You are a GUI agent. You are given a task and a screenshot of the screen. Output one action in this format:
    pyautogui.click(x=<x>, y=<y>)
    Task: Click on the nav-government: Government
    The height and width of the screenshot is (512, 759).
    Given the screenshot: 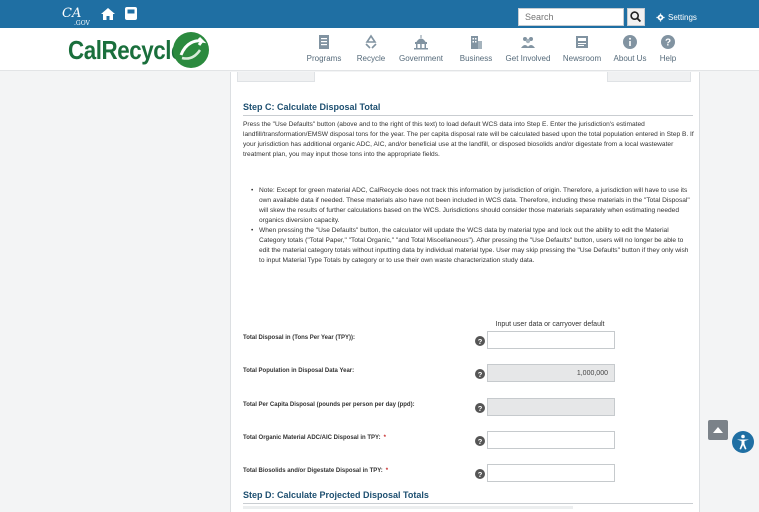 What is the action you would take?
    pyautogui.click(x=421, y=50)
    